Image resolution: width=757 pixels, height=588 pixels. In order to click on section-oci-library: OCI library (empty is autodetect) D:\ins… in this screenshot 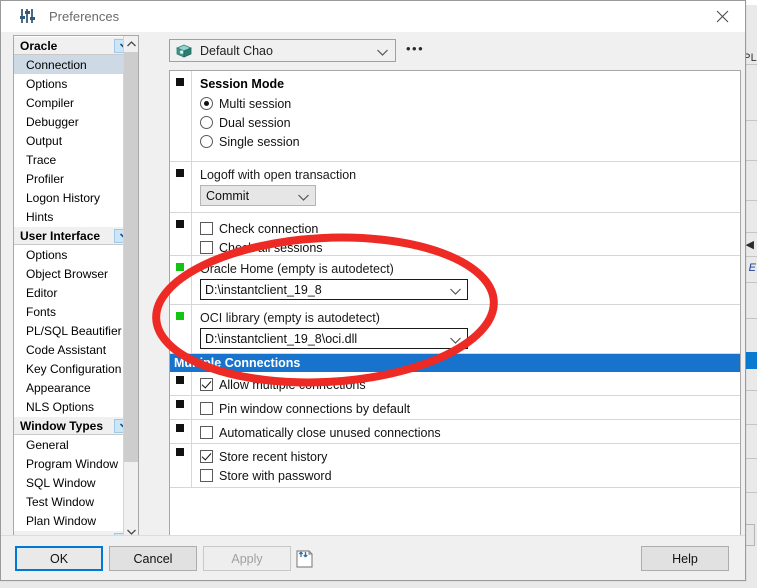, I will do `click(455, 329)`.